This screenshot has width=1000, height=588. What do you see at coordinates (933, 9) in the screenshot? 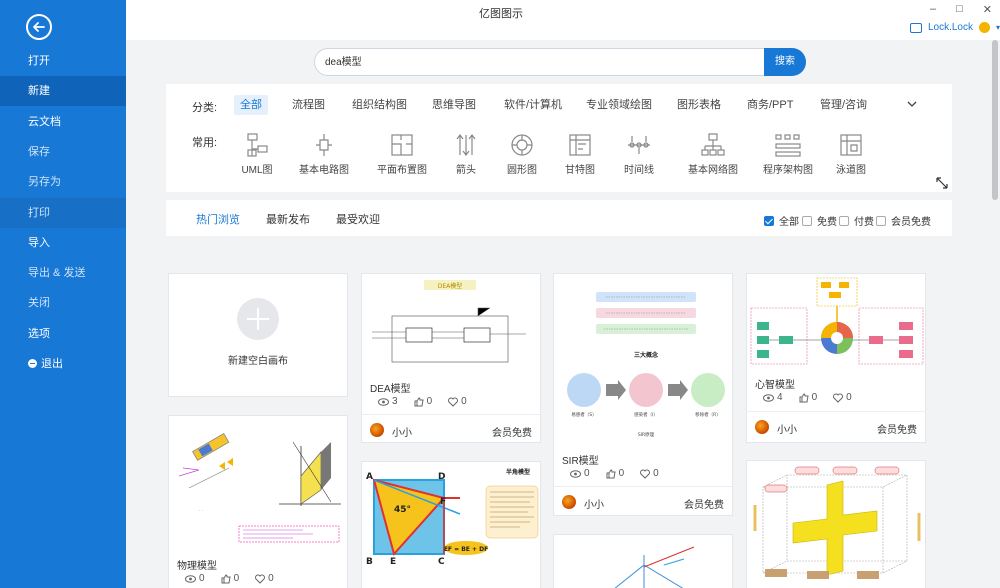
I see `minimize-icon: –` at bounding box center [933, 9].